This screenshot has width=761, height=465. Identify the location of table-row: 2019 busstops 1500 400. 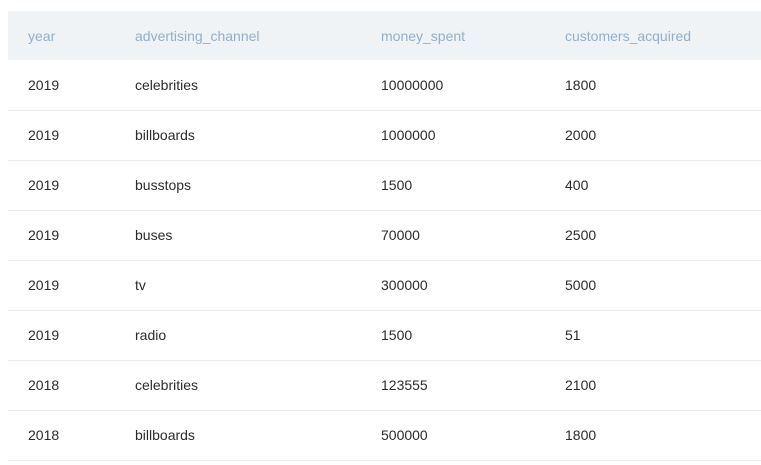
(384, 185).